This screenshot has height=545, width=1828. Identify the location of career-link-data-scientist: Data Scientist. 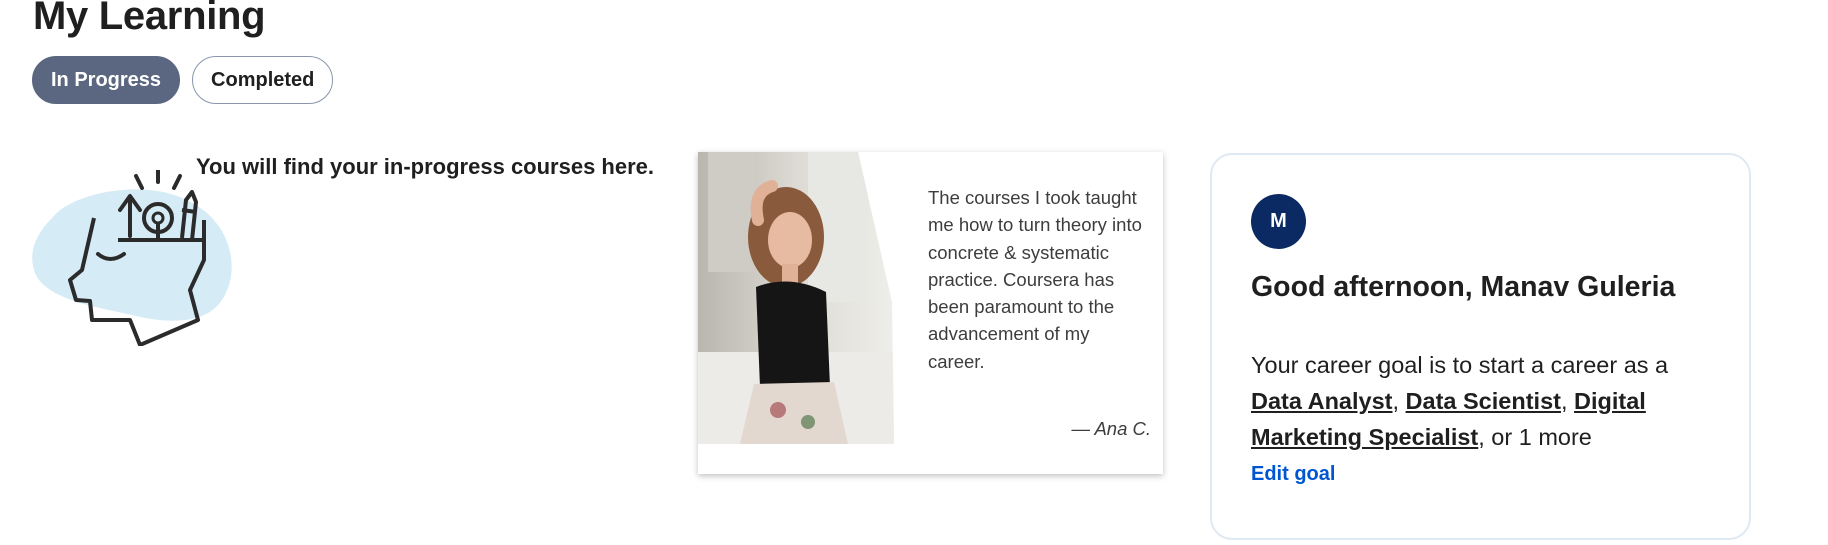
(1483, 401).